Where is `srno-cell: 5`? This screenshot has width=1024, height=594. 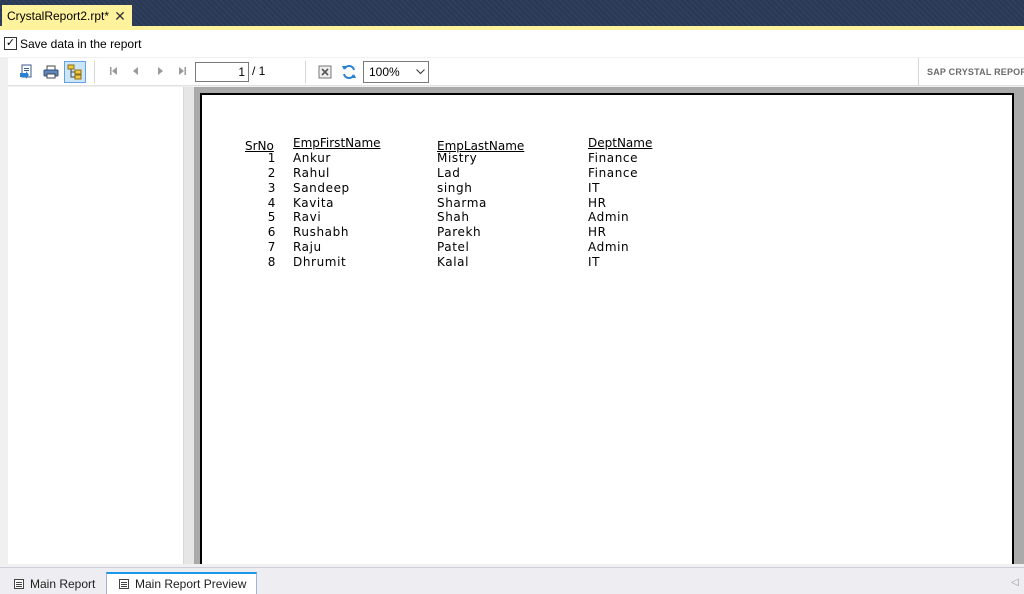
srno-cell: 5 is located at coordinates (271, 217).